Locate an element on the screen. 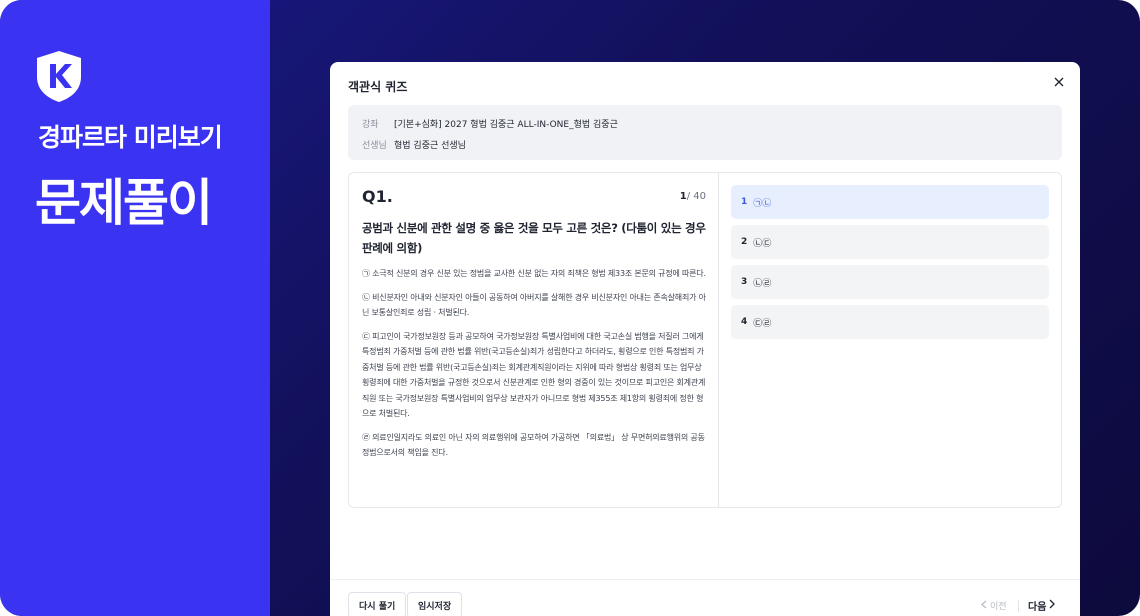 The image size is (1140, 616). option-label: ㉡㉢ is located at coordinates (762, 243).